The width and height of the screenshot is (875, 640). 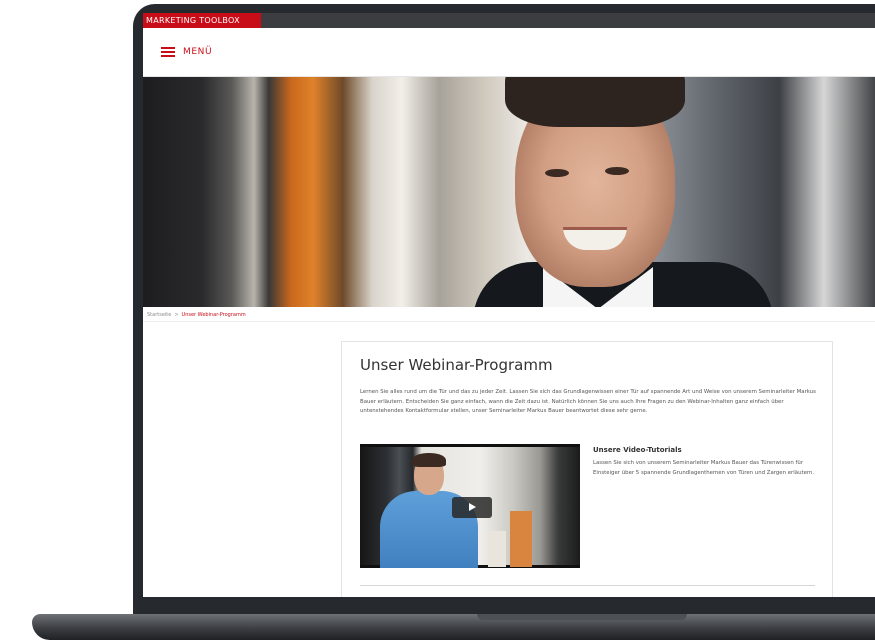 I want to click on video-person-hair, so click(x=429, y=460).